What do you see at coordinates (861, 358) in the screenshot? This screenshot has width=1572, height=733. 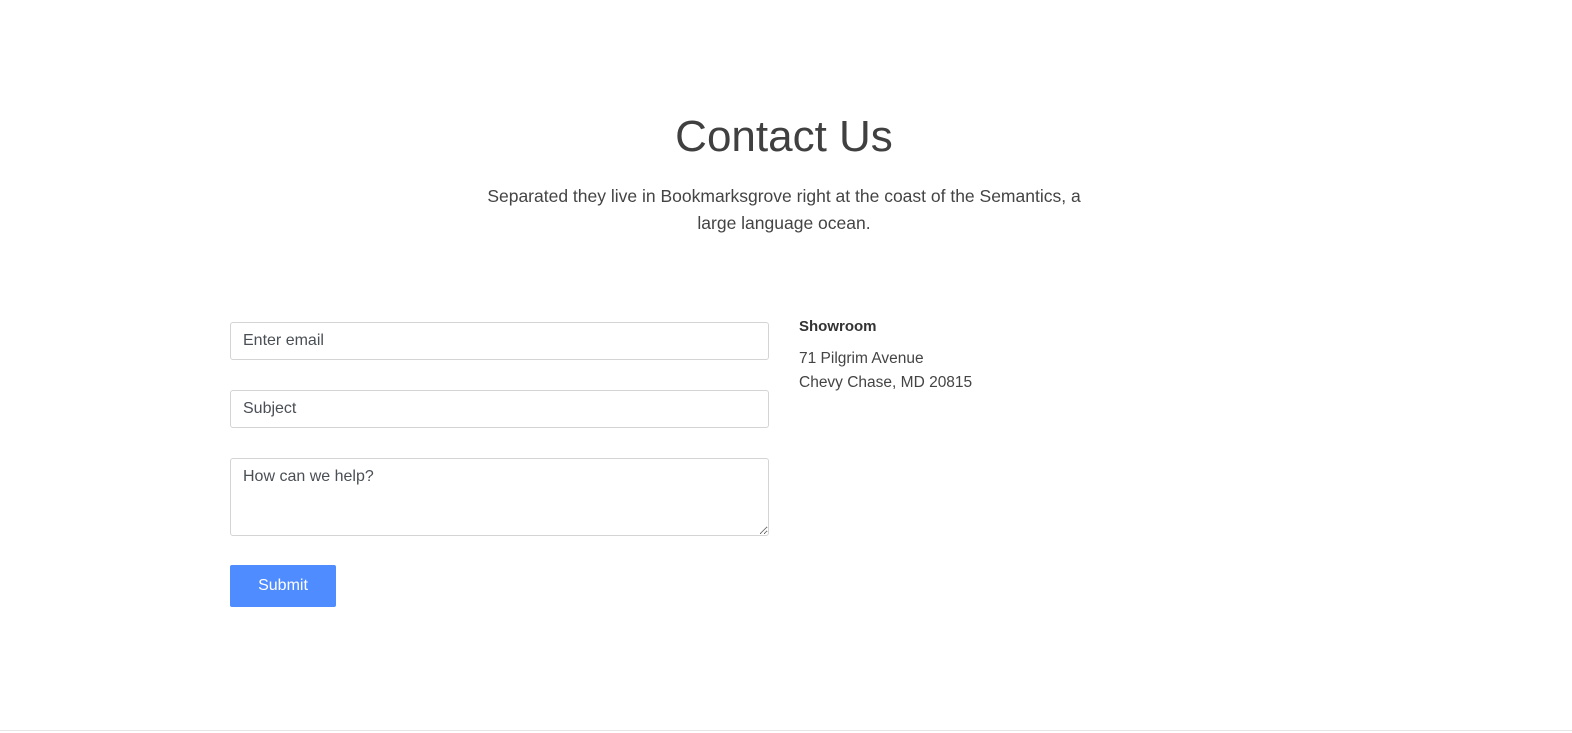 I see `address-line-1: 71 Pilgrim Avenue` at bounding box center [861, 358].